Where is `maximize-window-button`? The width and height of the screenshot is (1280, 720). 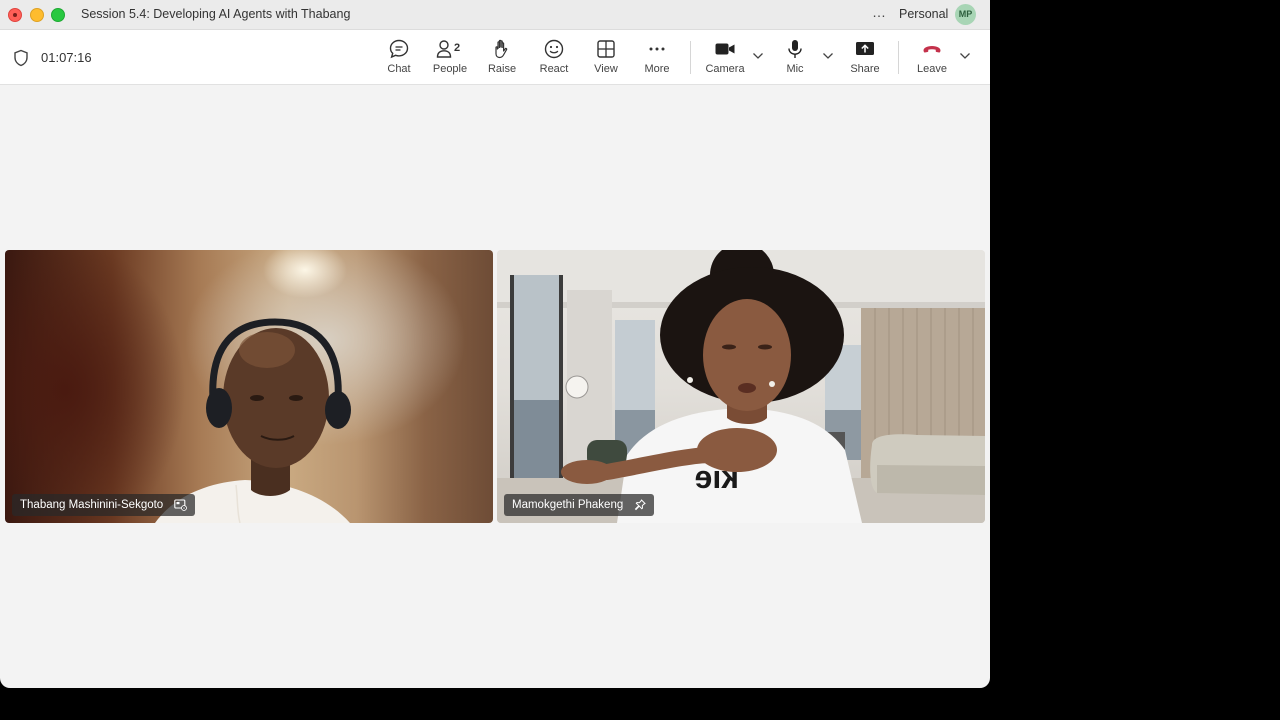
maximize-window-button is located at coordinates (58, 15).